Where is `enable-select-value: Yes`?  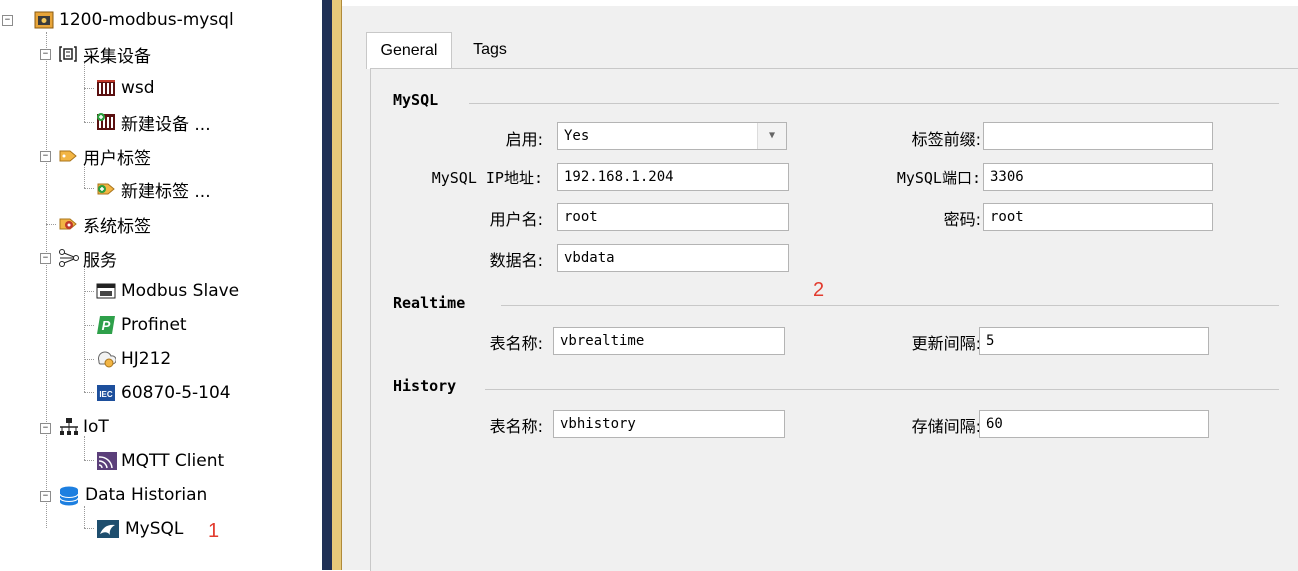
enable-select-value: Yes is located at coordinates (577, 136).